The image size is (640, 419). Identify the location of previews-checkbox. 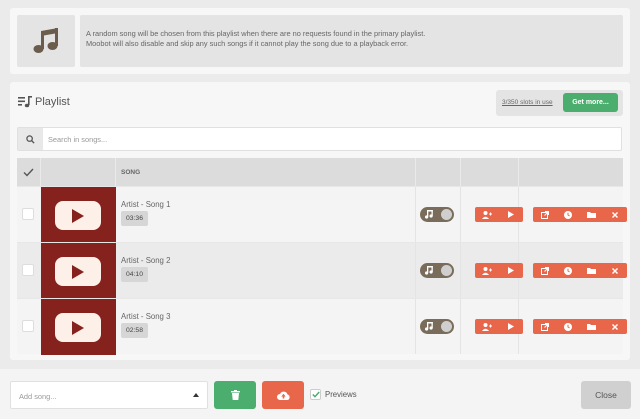
(315, 394).